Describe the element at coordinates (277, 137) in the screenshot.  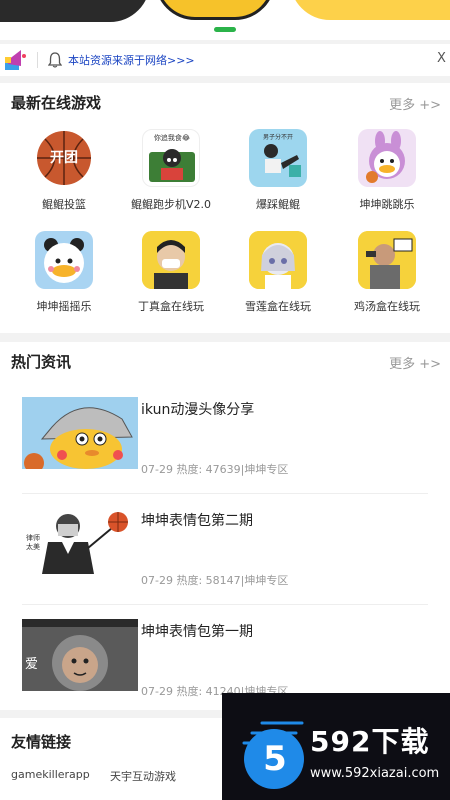
I see `icon-label: 男子分不开` at that location.